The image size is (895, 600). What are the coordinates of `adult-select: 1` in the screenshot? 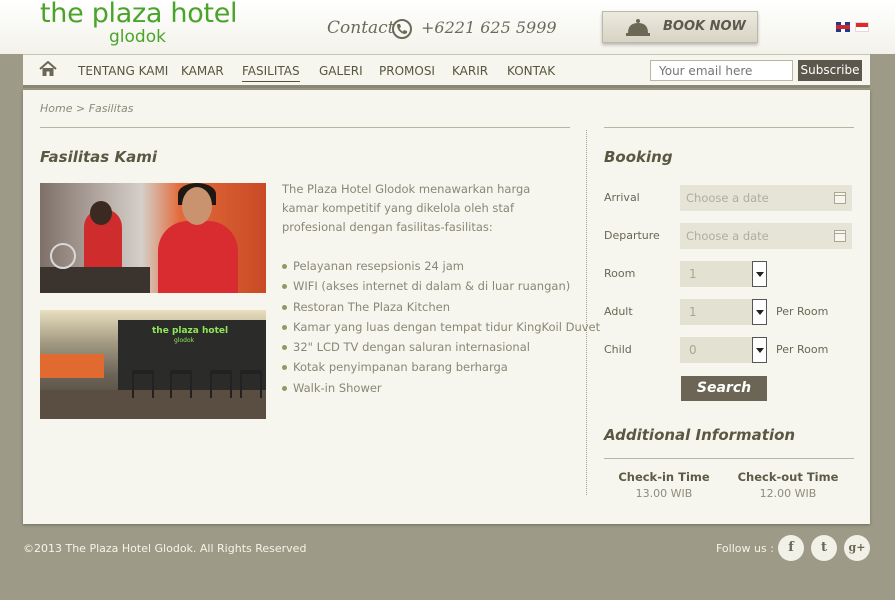 It's located at (723, 312).